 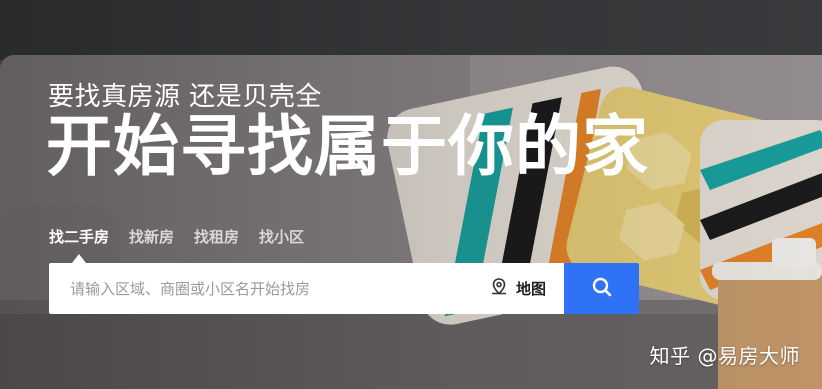 I want to click on map-label: 地图, so click(x=530, y=289).